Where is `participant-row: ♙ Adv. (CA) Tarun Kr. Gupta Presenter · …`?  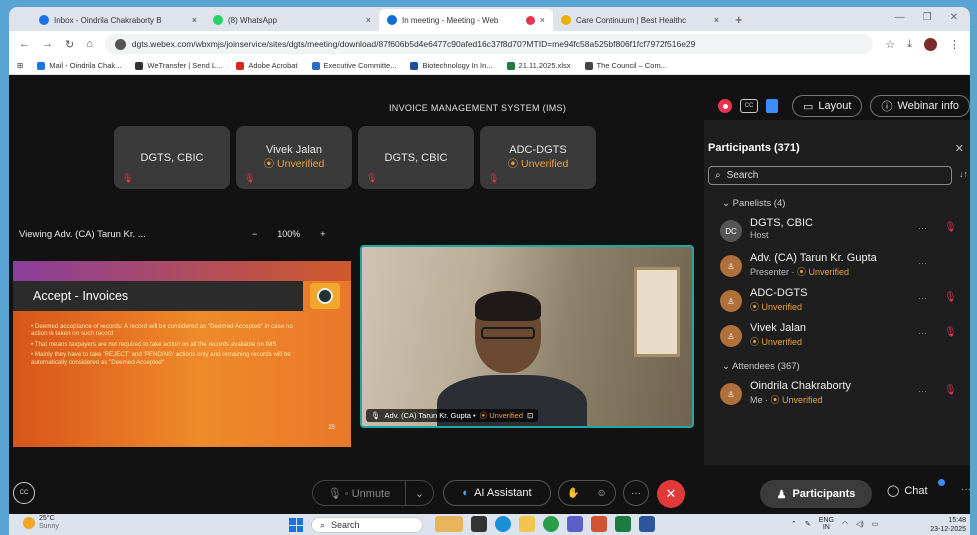
participant-row: ♙ Adv. (CA) Tarun Kr. Gupta Presenter · … is located at coordinates (842, 267).